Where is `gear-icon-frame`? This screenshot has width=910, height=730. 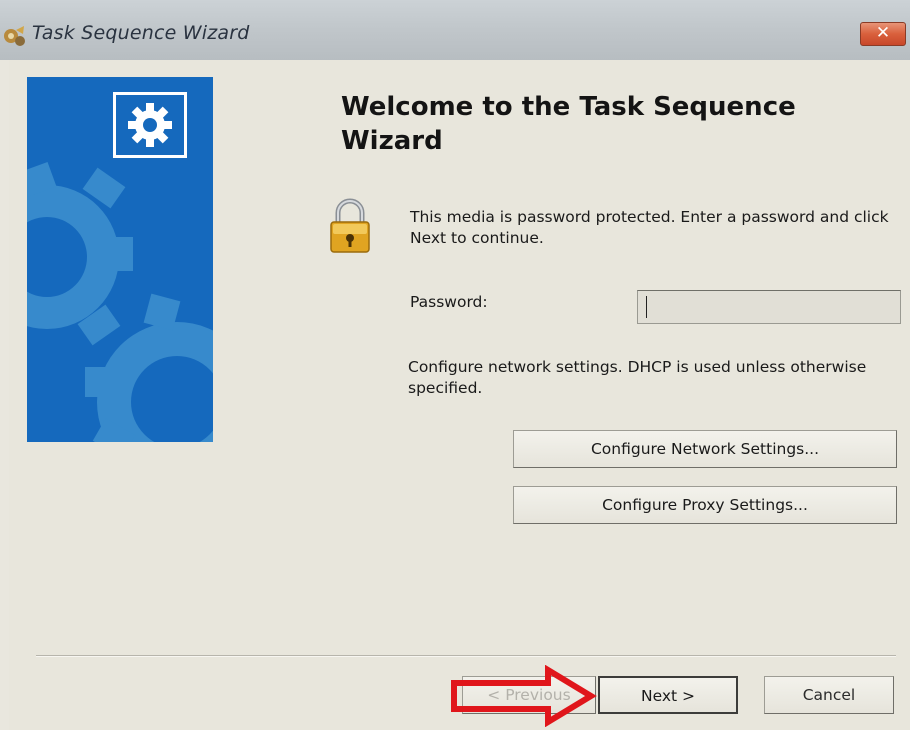
gear-icon-frame is located at coordinates (150, 125).